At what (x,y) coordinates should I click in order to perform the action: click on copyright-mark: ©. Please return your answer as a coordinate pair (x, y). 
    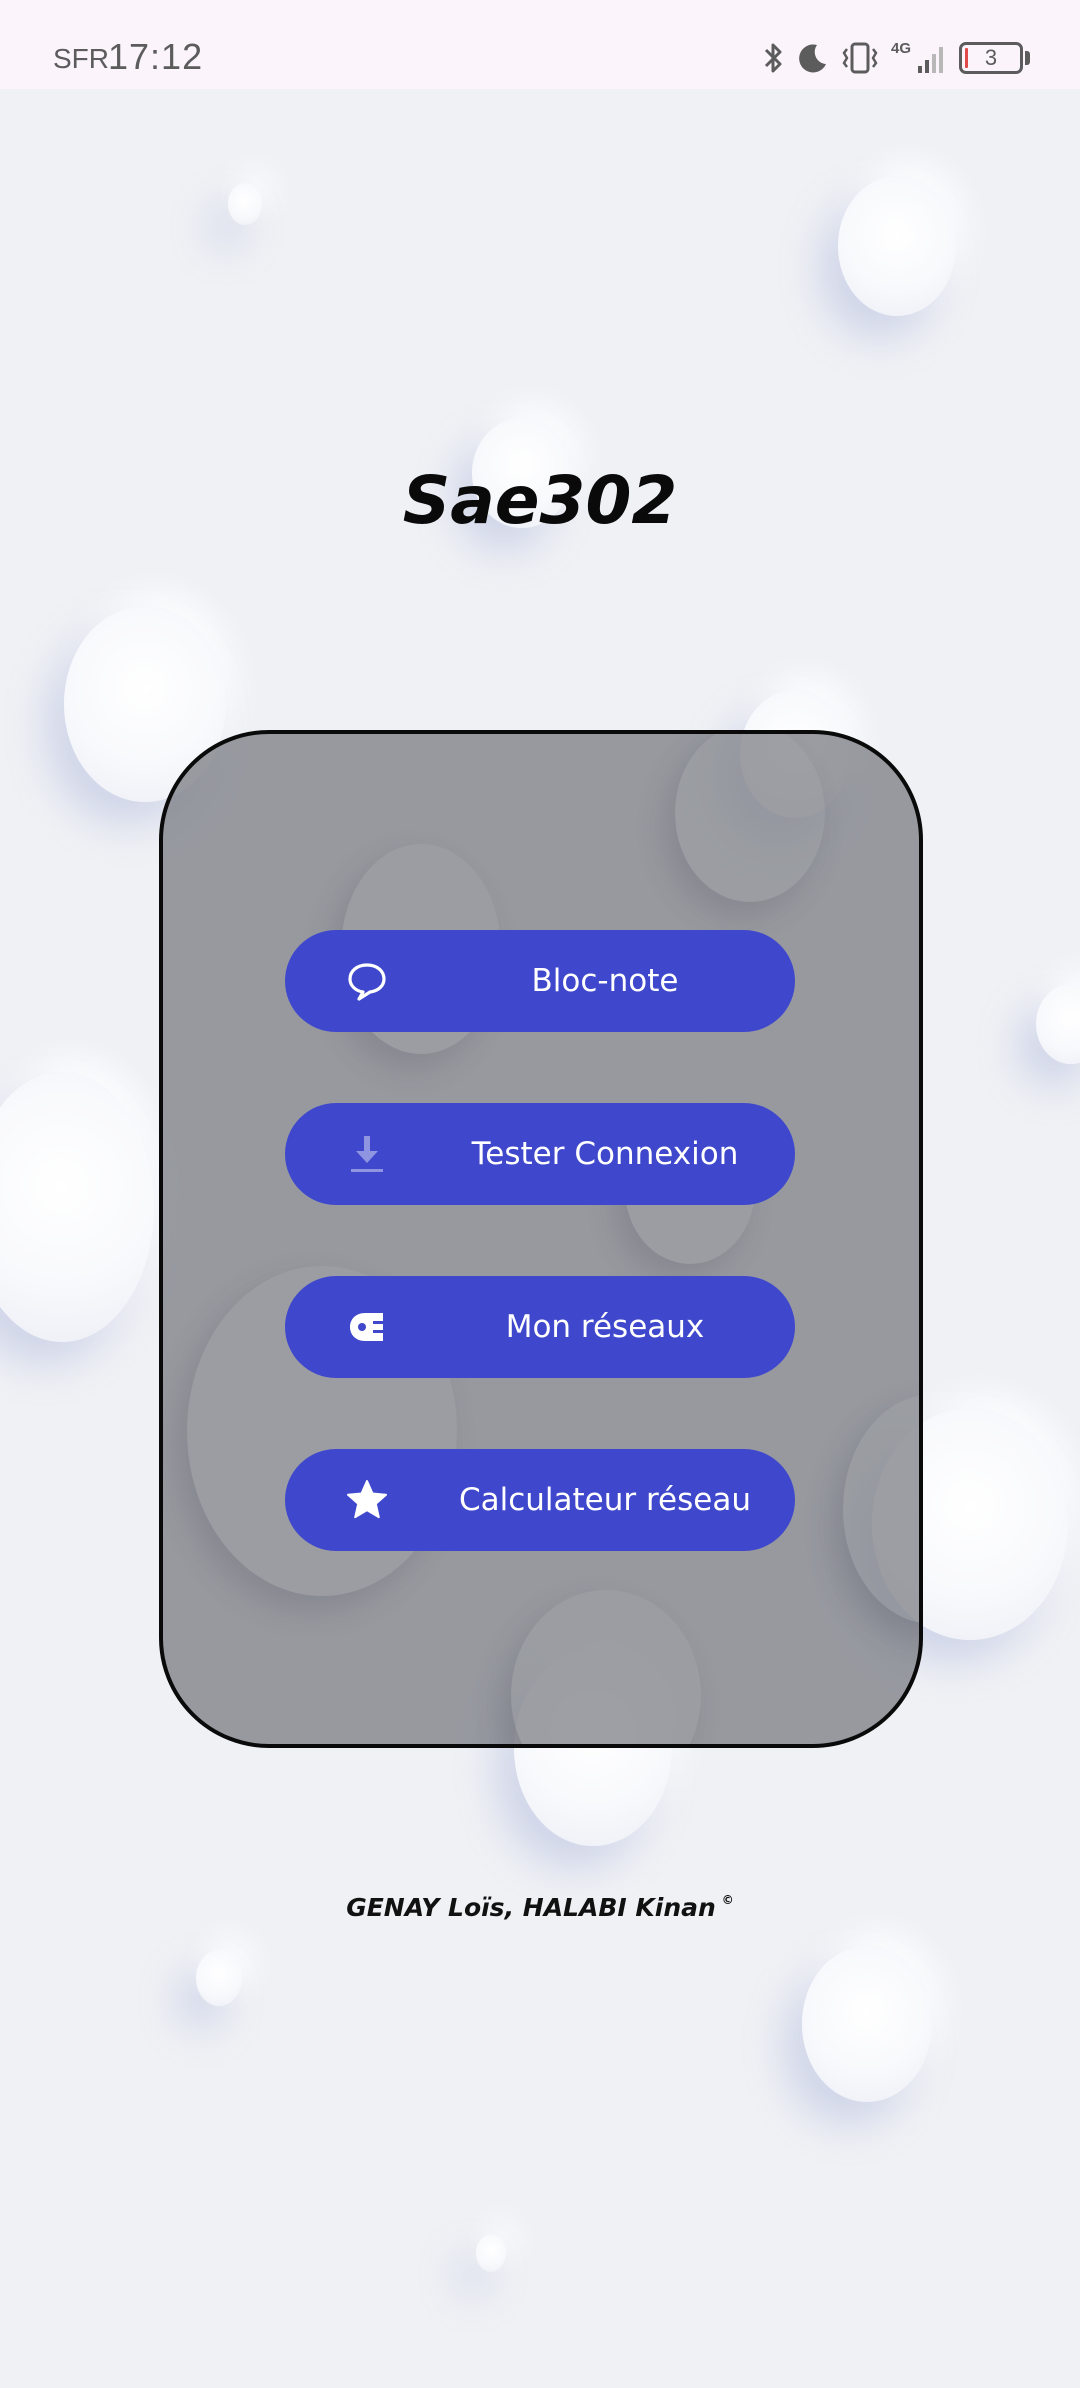
    Looking at the image, I should click on (727, 1900).